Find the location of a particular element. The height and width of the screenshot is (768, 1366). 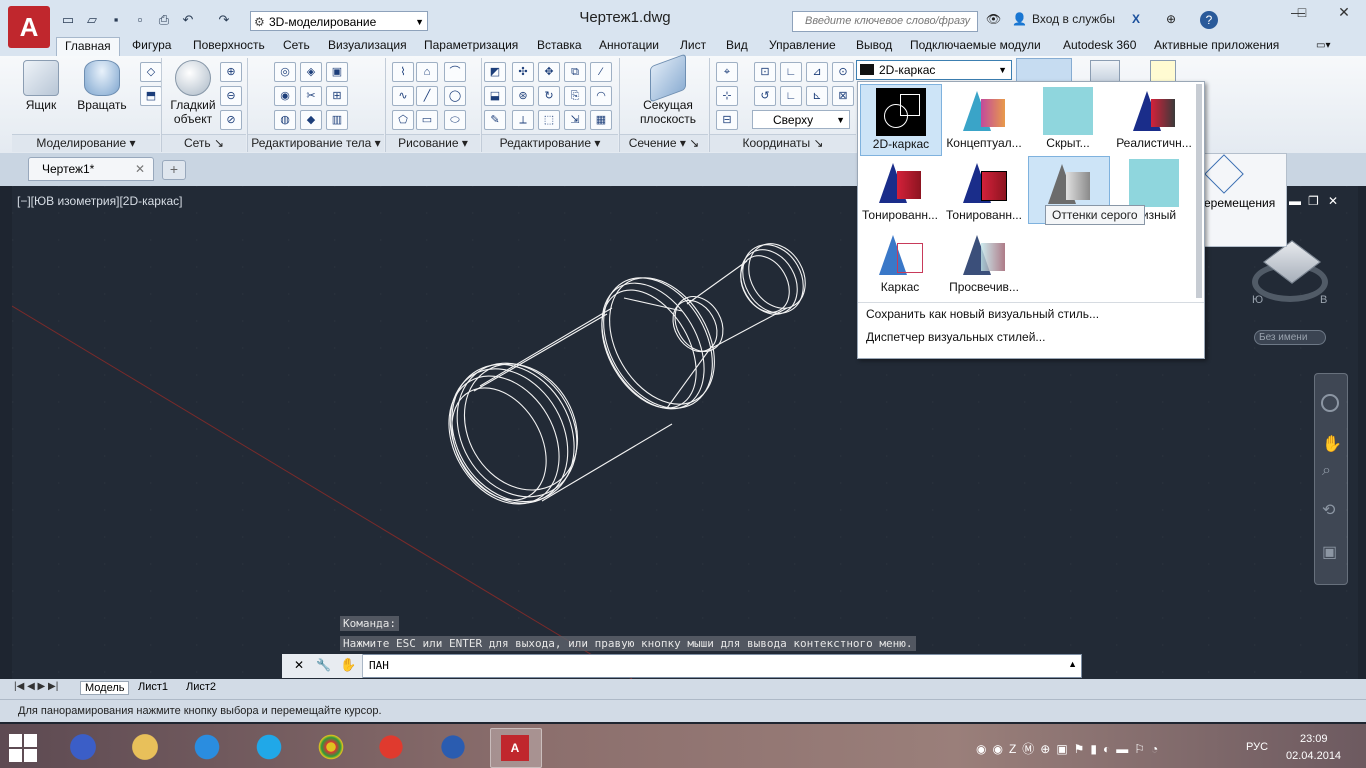

command-input: ПАН ▲ is located at coordinates (682, 666).